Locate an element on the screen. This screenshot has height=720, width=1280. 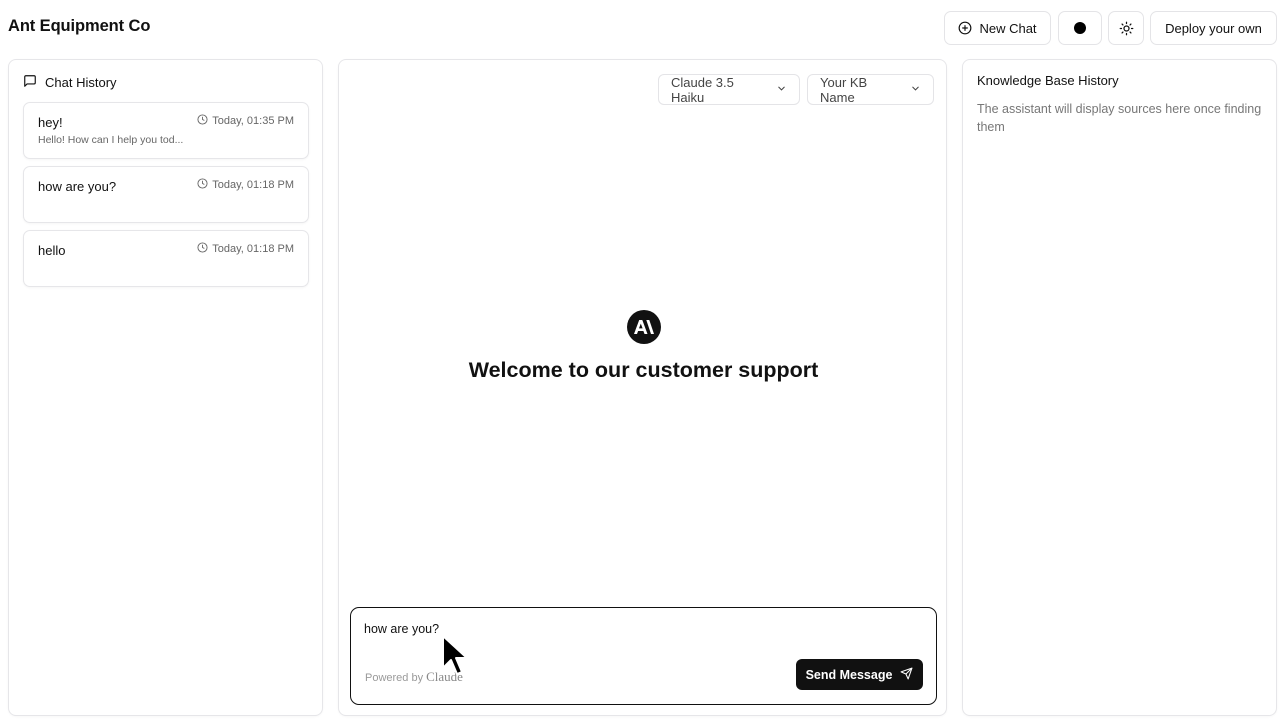
send-icon is located at coordinates (906, 675).